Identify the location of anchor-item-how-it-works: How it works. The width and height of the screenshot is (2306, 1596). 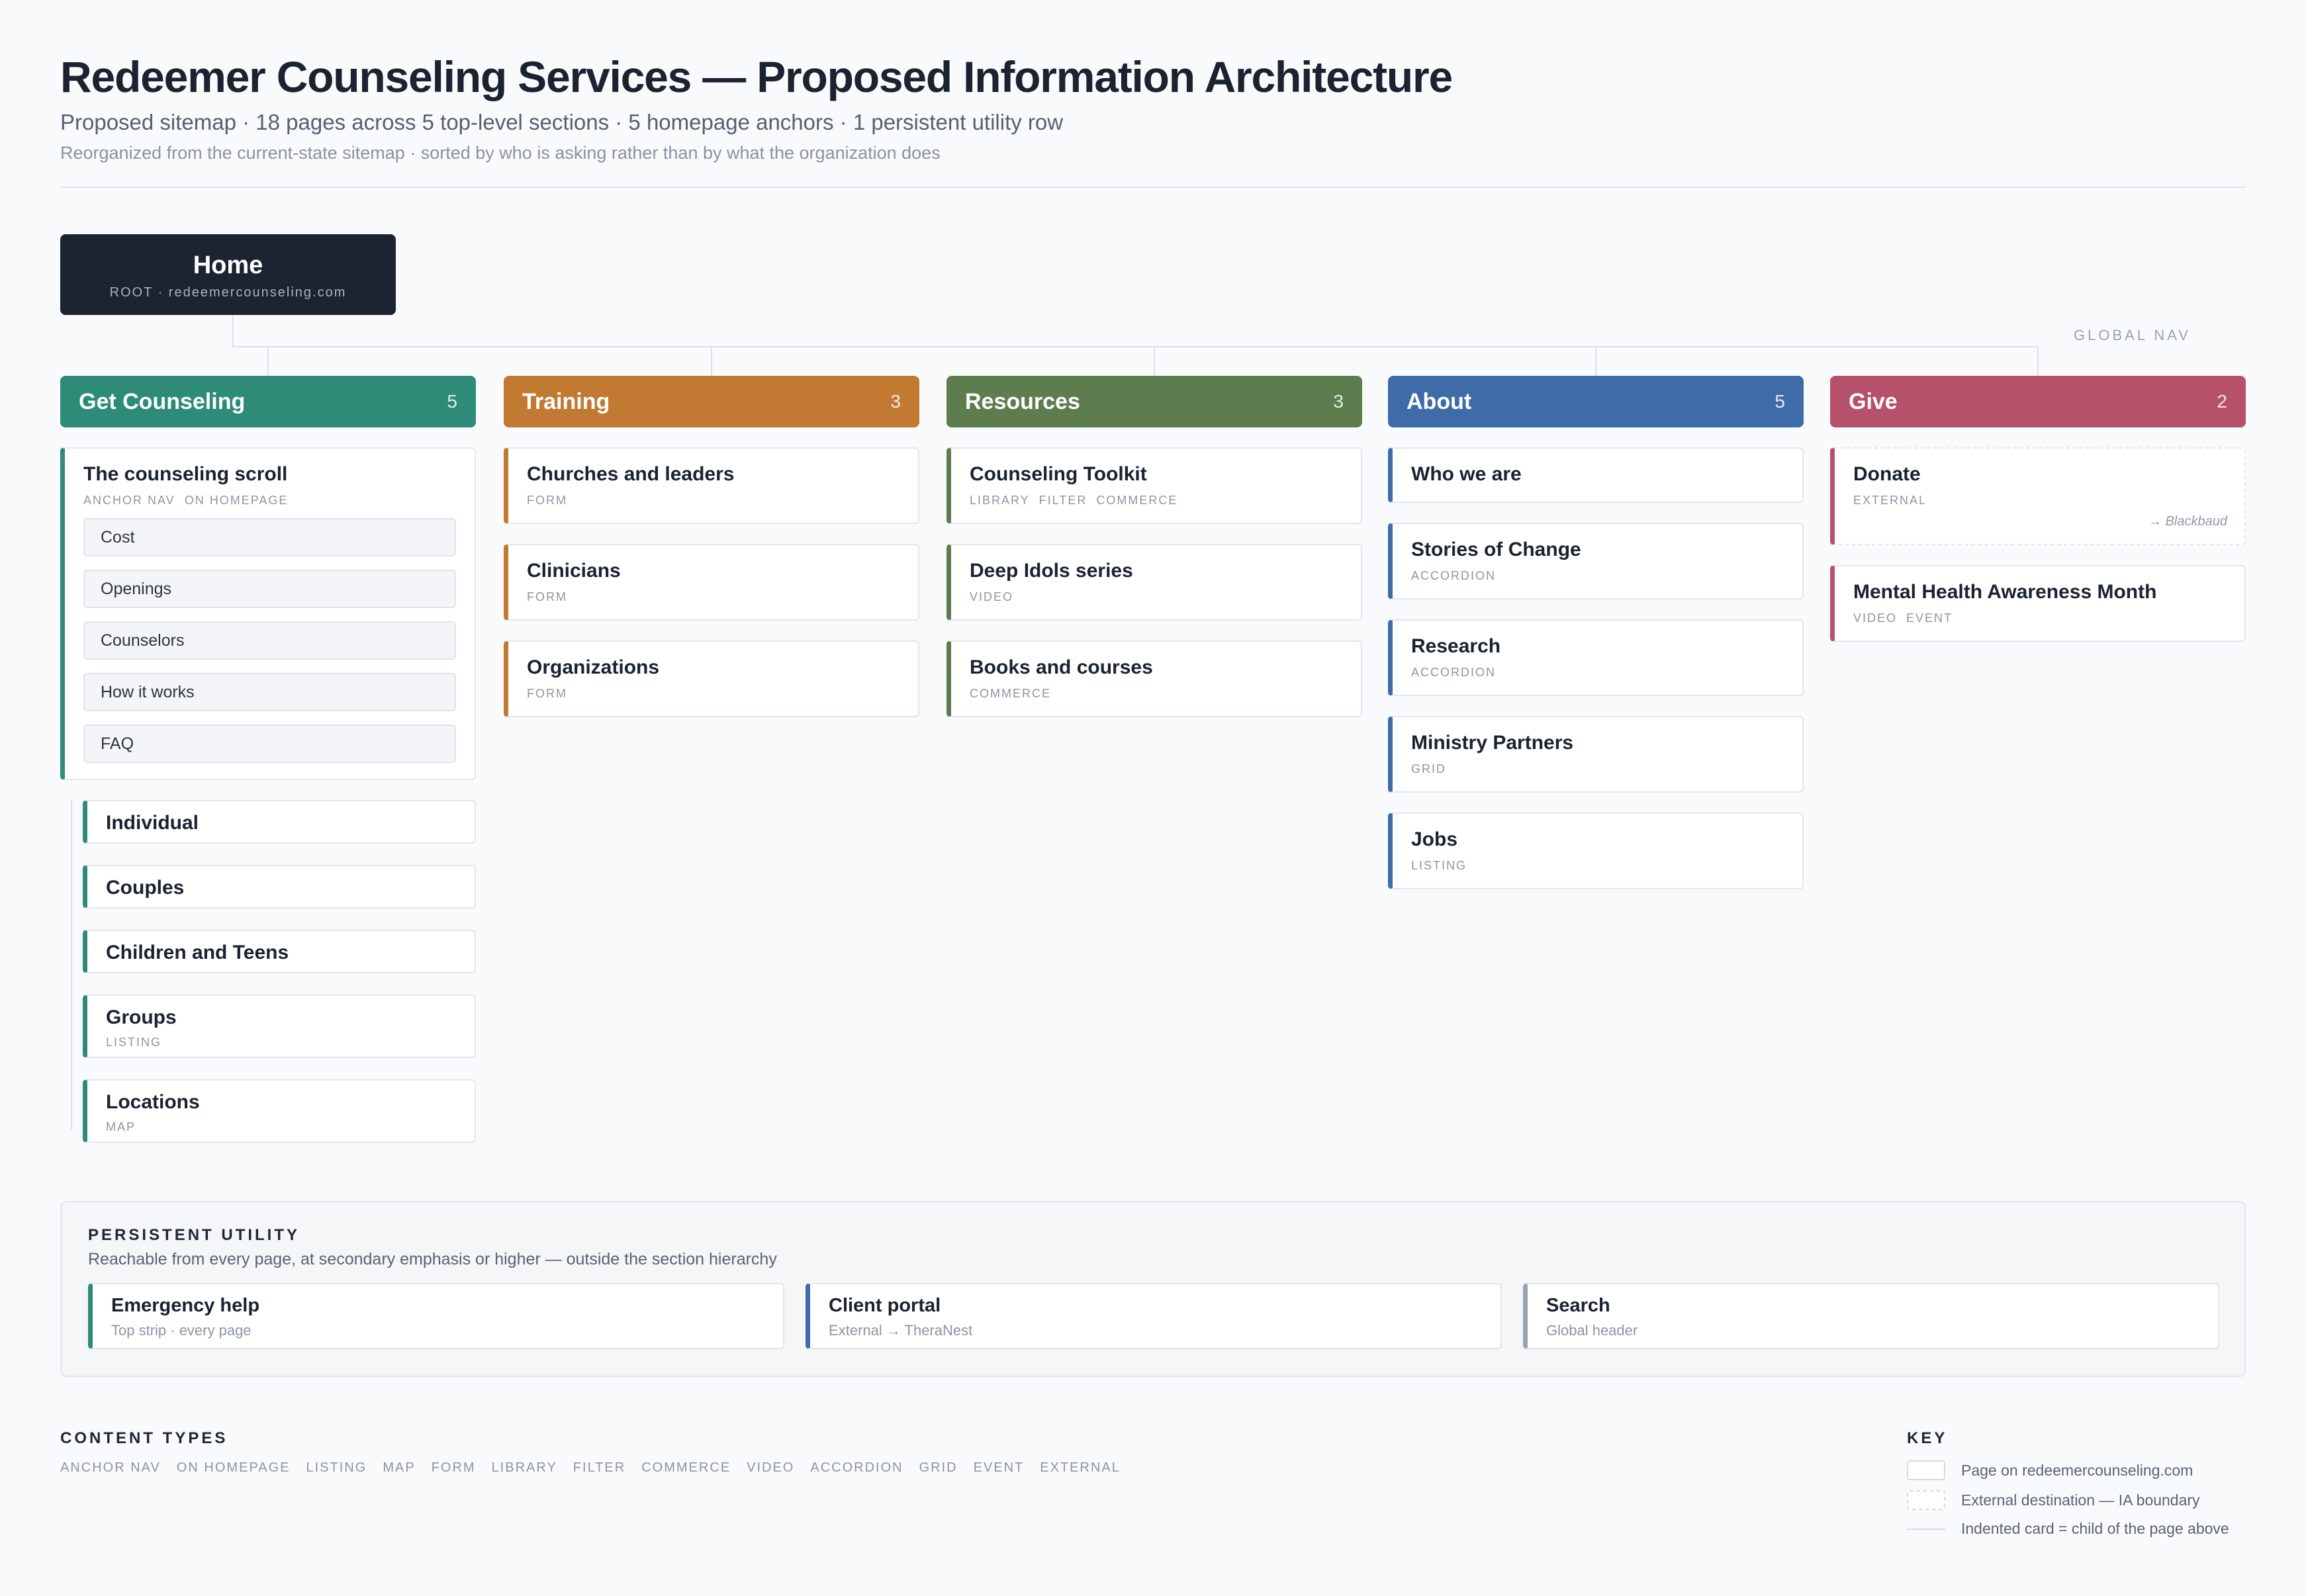
(269, 692).